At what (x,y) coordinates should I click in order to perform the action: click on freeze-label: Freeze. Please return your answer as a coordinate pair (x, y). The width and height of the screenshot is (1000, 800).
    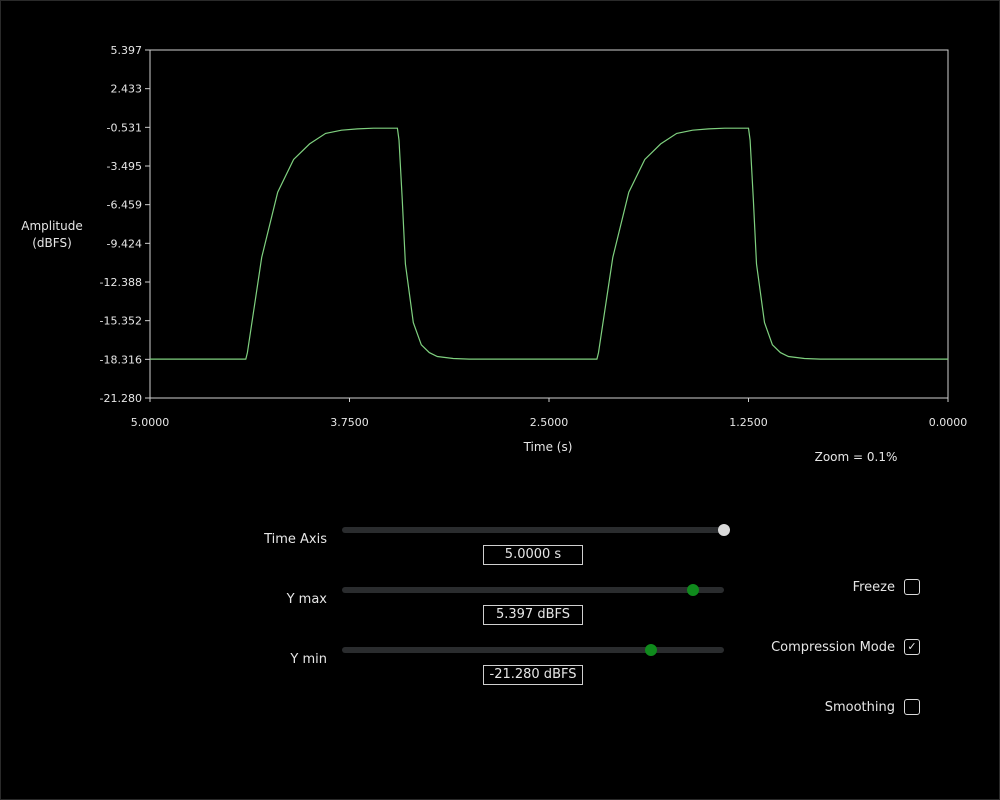
    Looking at the image, I should click on (873, 587).